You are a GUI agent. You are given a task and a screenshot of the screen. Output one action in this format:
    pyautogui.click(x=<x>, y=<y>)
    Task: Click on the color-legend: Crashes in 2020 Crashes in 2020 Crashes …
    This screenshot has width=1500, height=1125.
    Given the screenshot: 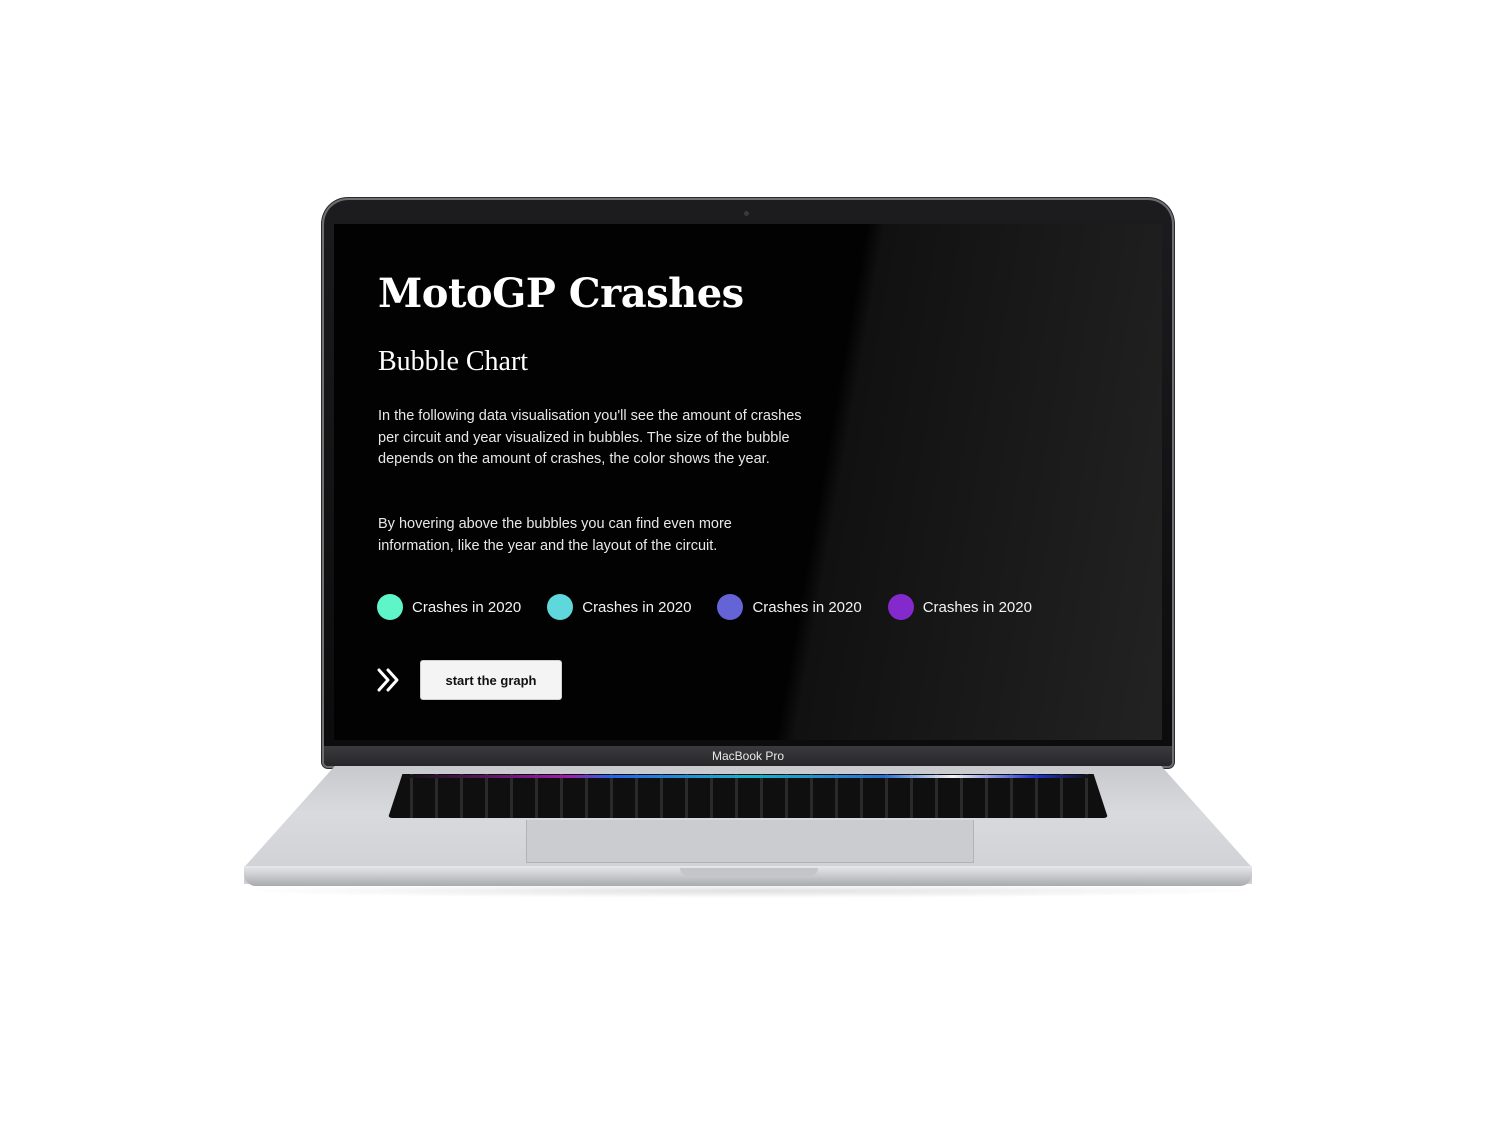 What is the action you would take?
    pyautogui.click(x=704, y=607)
    